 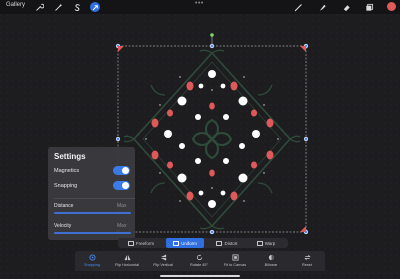 What do you see at coordinates (130, 243) in the screenshot?
I see `freeform-icon` at bounding box center [130, 243].